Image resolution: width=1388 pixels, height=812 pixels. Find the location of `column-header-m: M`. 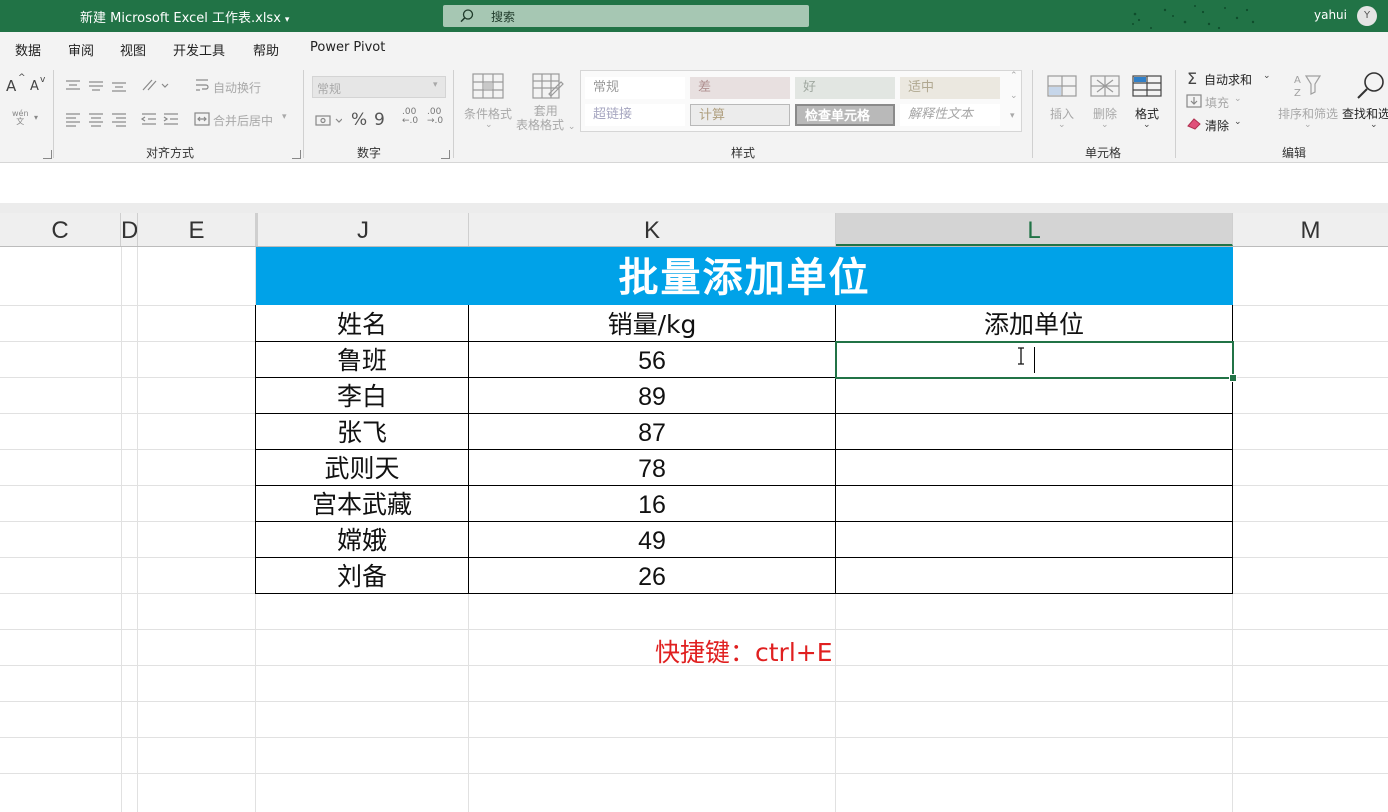

column-header-m: M is located at coordinates (1310, 229).